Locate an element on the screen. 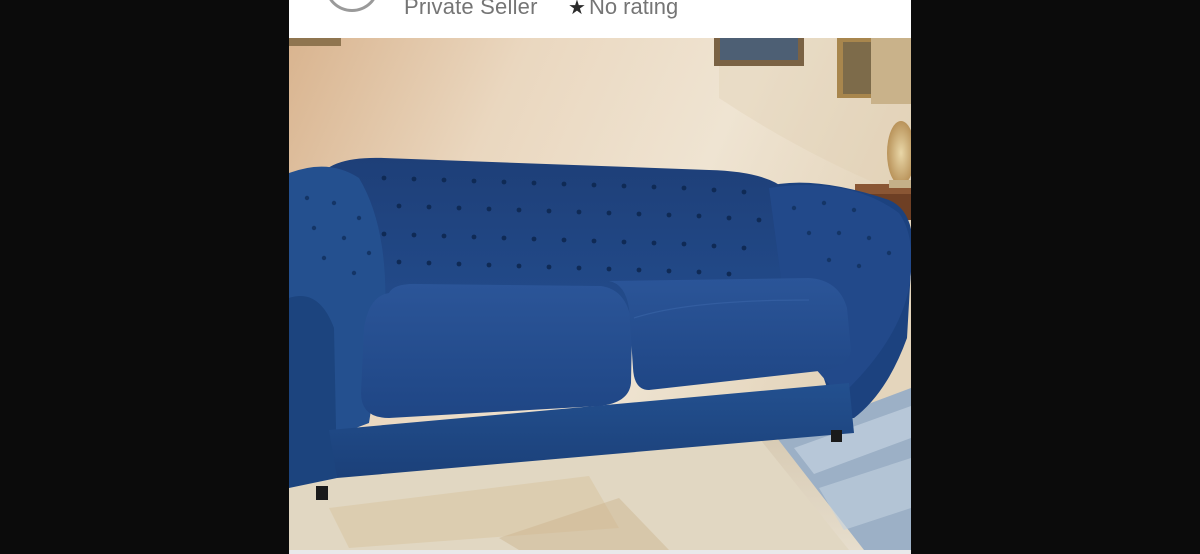 The image size is (1200, 554). seller-bar: Private Seller ★ No rating is located at coordinates (600, 19).